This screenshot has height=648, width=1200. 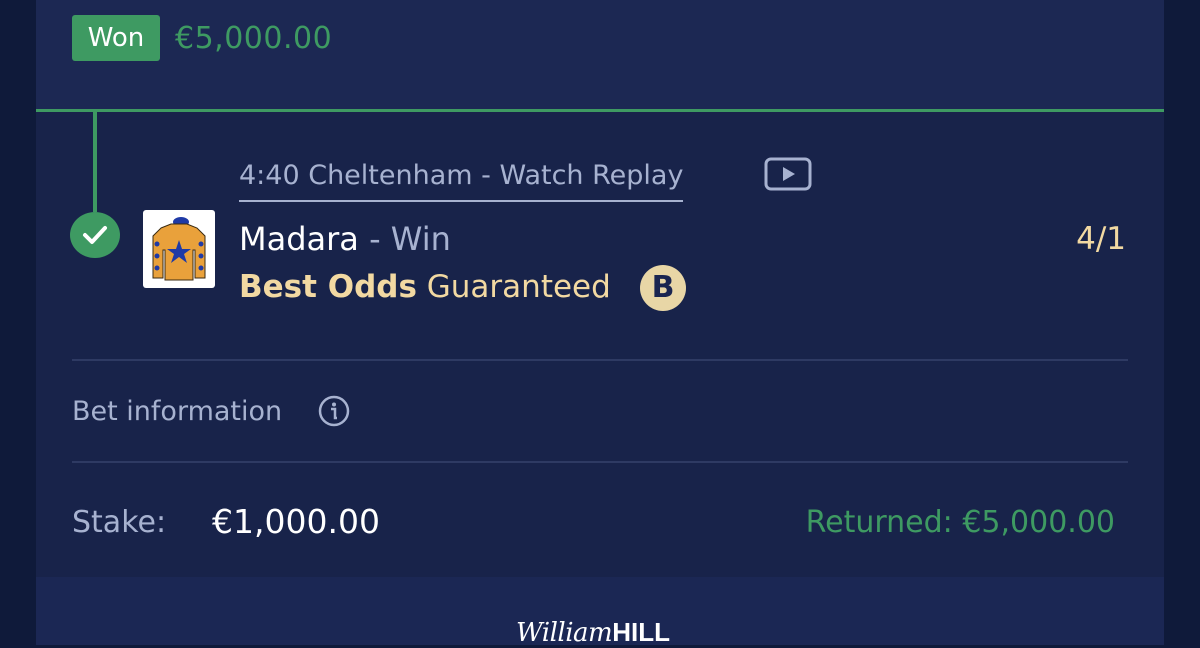 I want to click on best-odds-guaranteed: Best Odds Guaranteed, so click(x=425, y=287).